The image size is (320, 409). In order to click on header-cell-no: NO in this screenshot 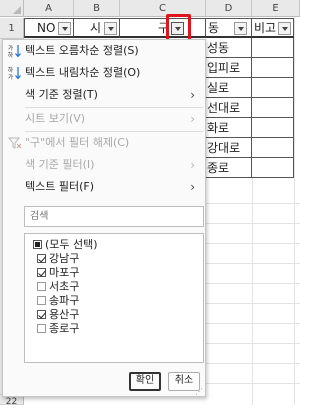, I will do `click(49, 28)`.